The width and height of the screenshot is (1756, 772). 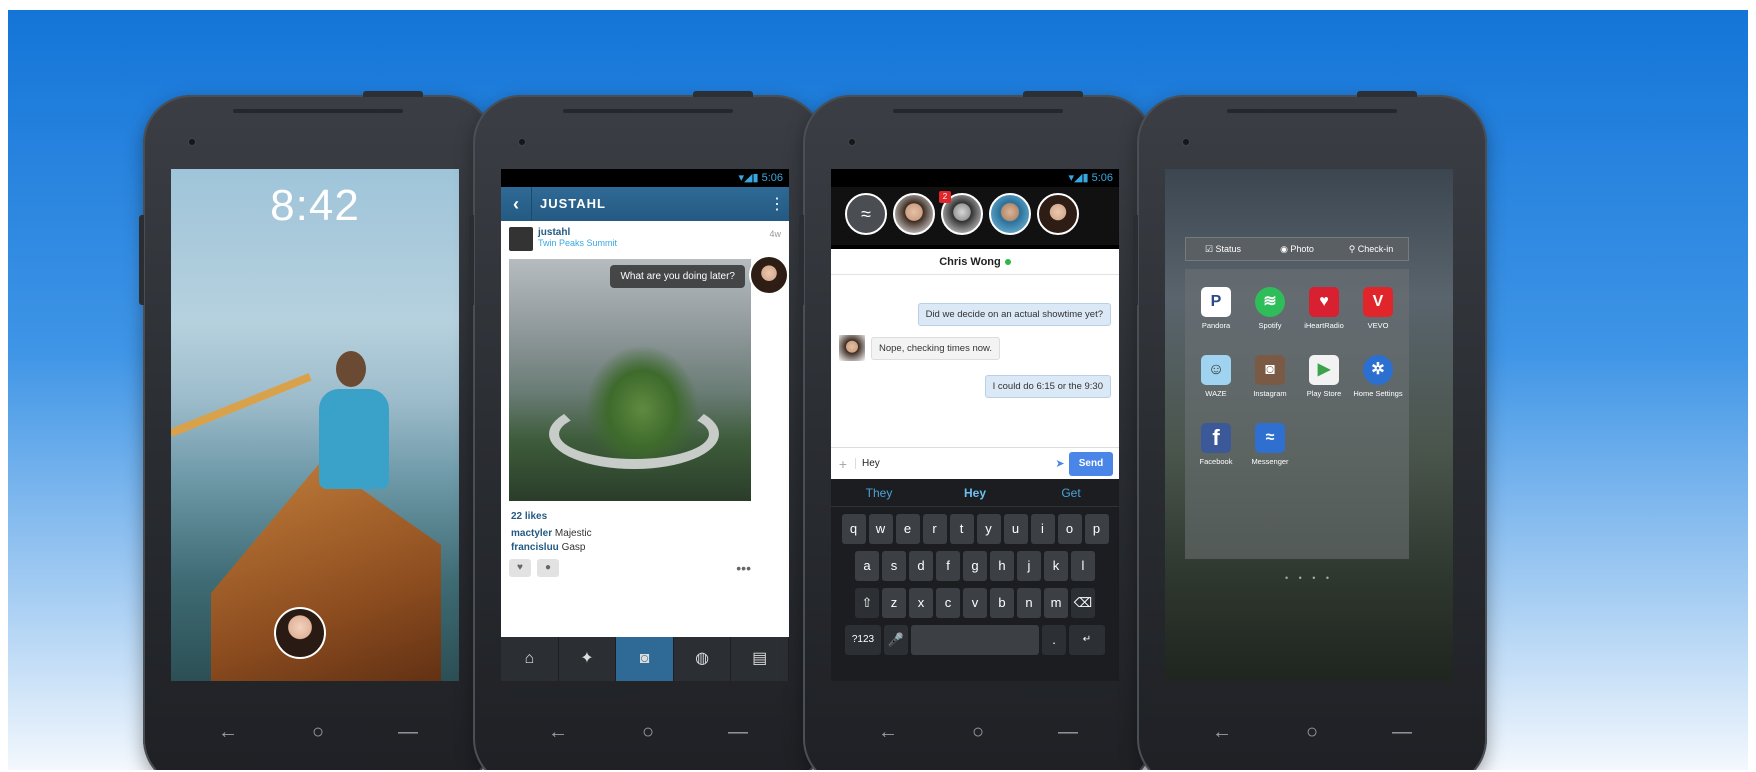 I want to click on app-pandora: P Pandora, so click(x=1216, y=308).